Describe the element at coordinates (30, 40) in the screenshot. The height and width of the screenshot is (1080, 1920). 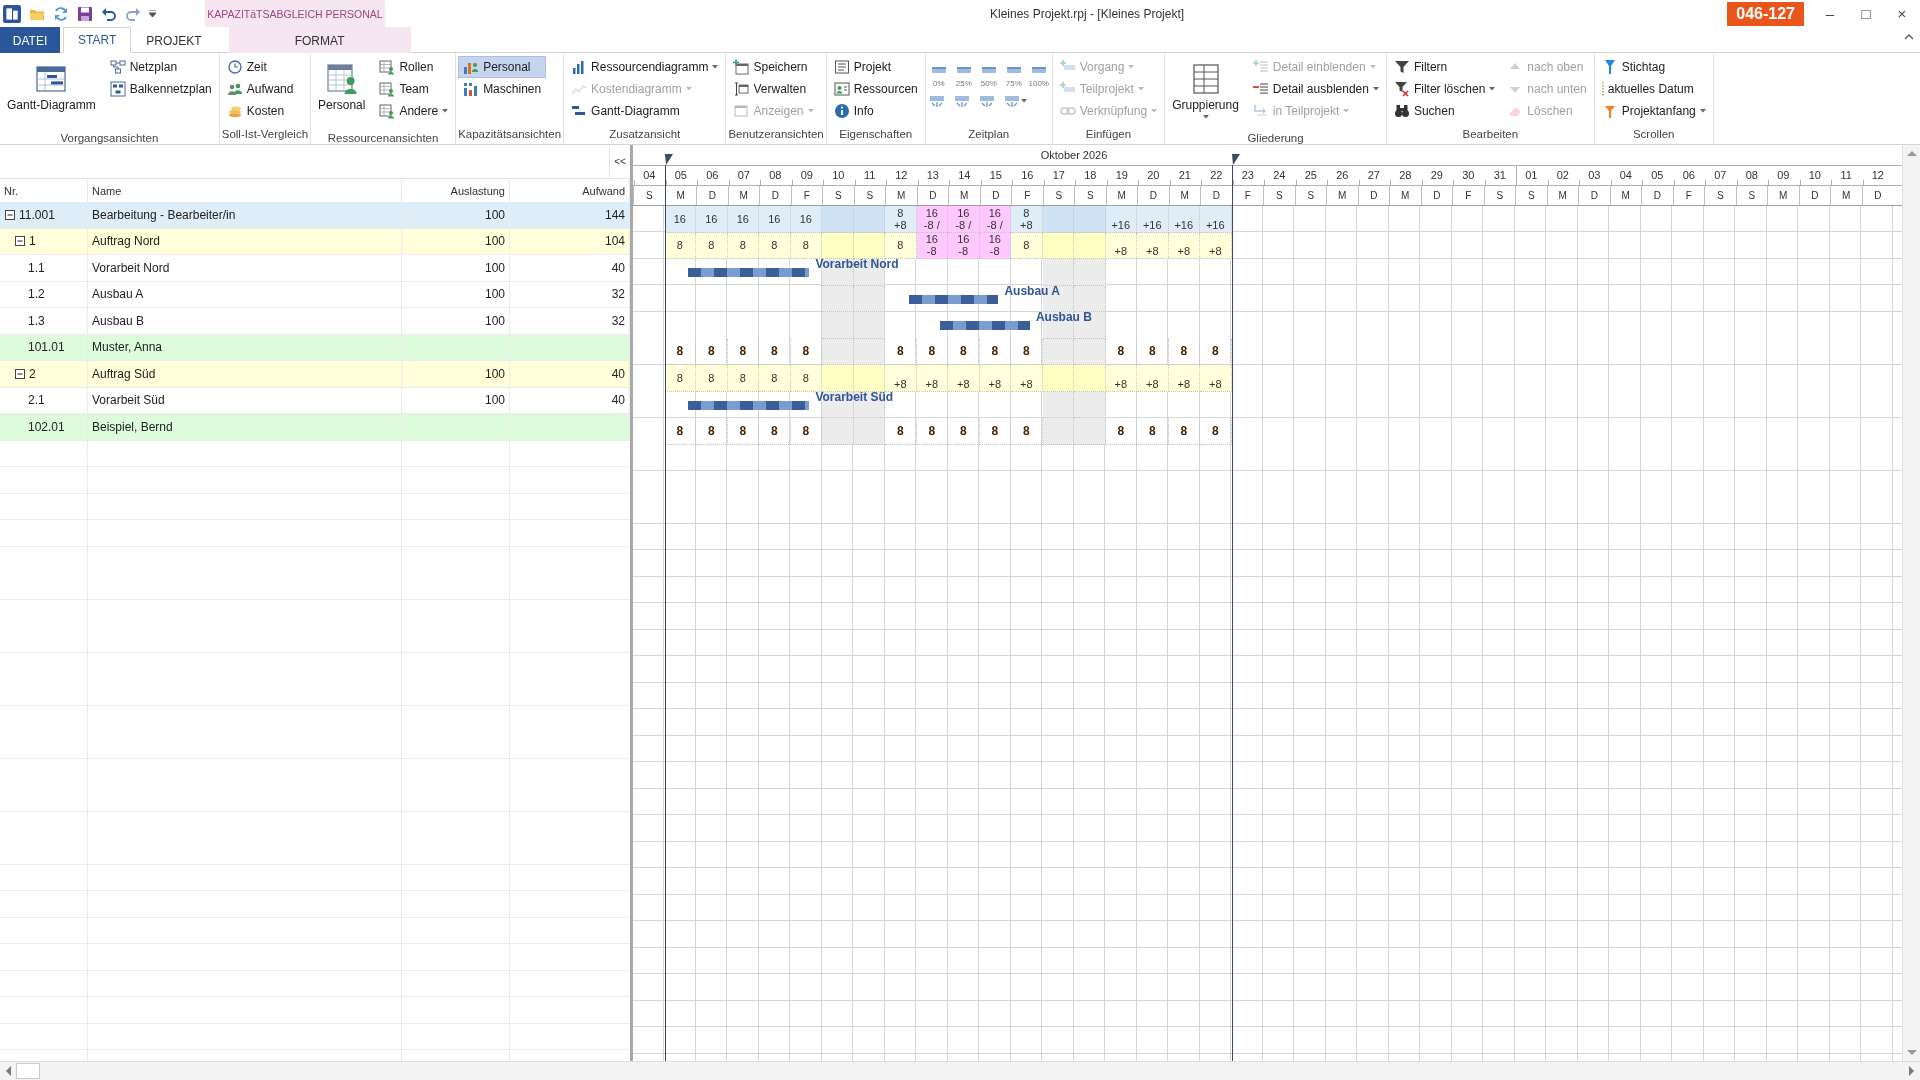
I see `file-tab: DATEI` at that location.